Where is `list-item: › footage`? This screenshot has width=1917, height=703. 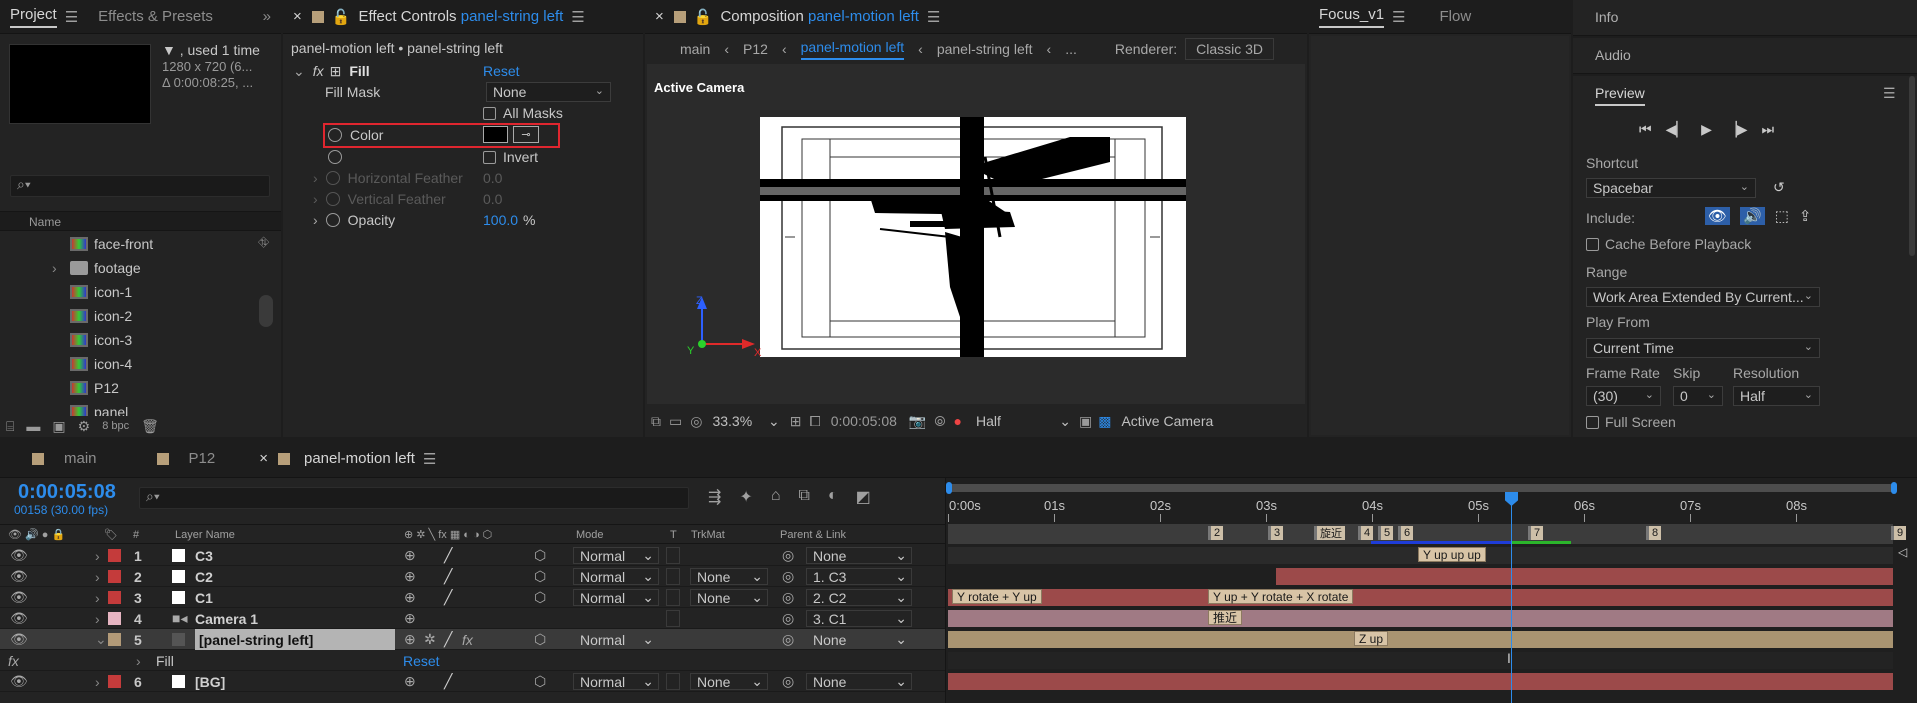 list-item: › footage is located at coordinates (127, 267).